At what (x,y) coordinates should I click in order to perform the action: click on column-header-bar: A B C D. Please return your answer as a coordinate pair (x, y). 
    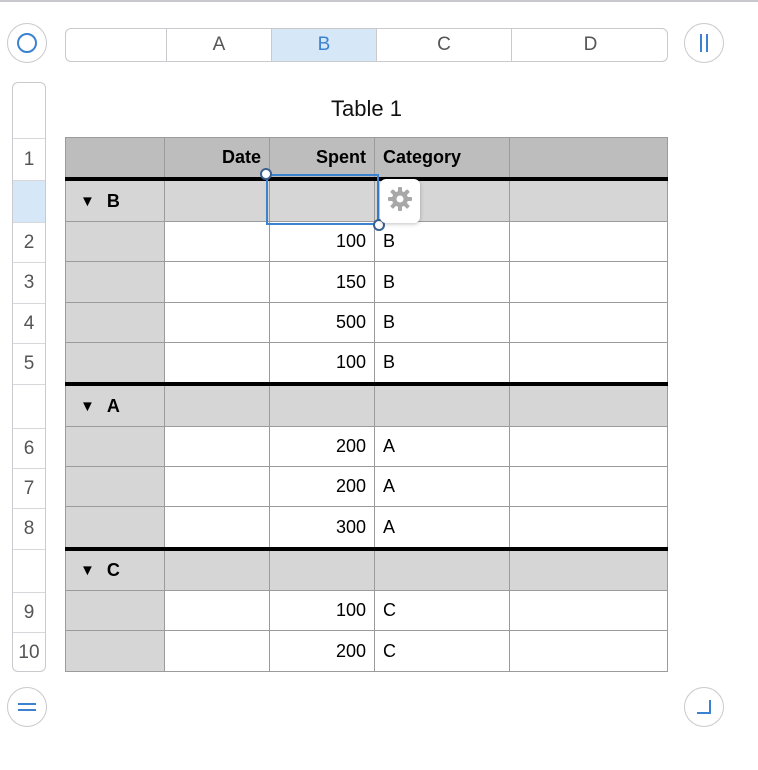
    Looking at the image, I should click on (366, 45).